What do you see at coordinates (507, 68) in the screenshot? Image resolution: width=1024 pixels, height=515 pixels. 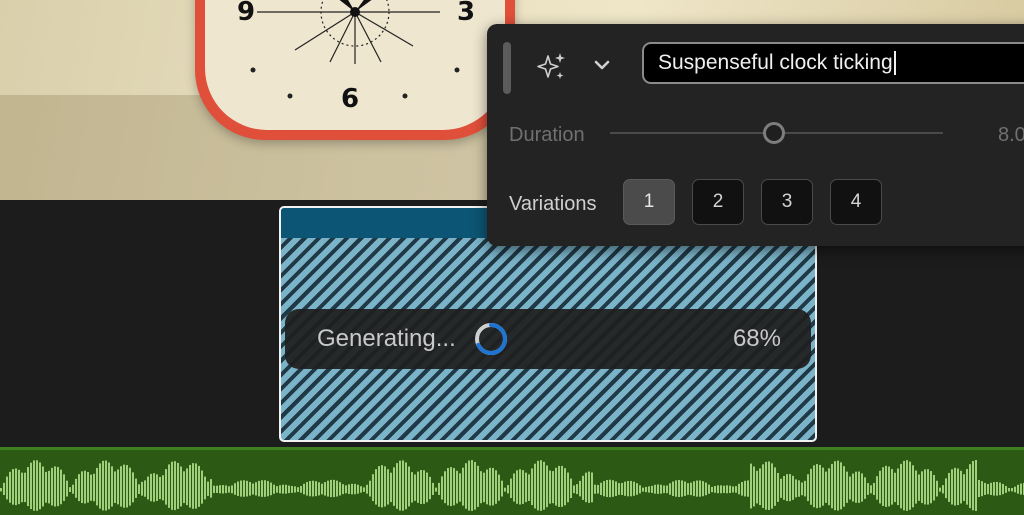 I see `drag-handle-icon` at bounding box center [507, 68].